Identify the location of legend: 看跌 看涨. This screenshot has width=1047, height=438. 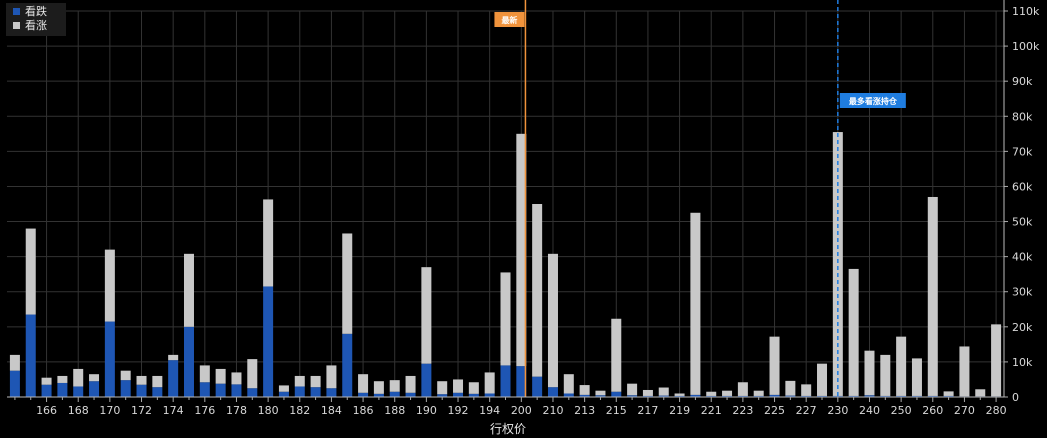
(36, 19).